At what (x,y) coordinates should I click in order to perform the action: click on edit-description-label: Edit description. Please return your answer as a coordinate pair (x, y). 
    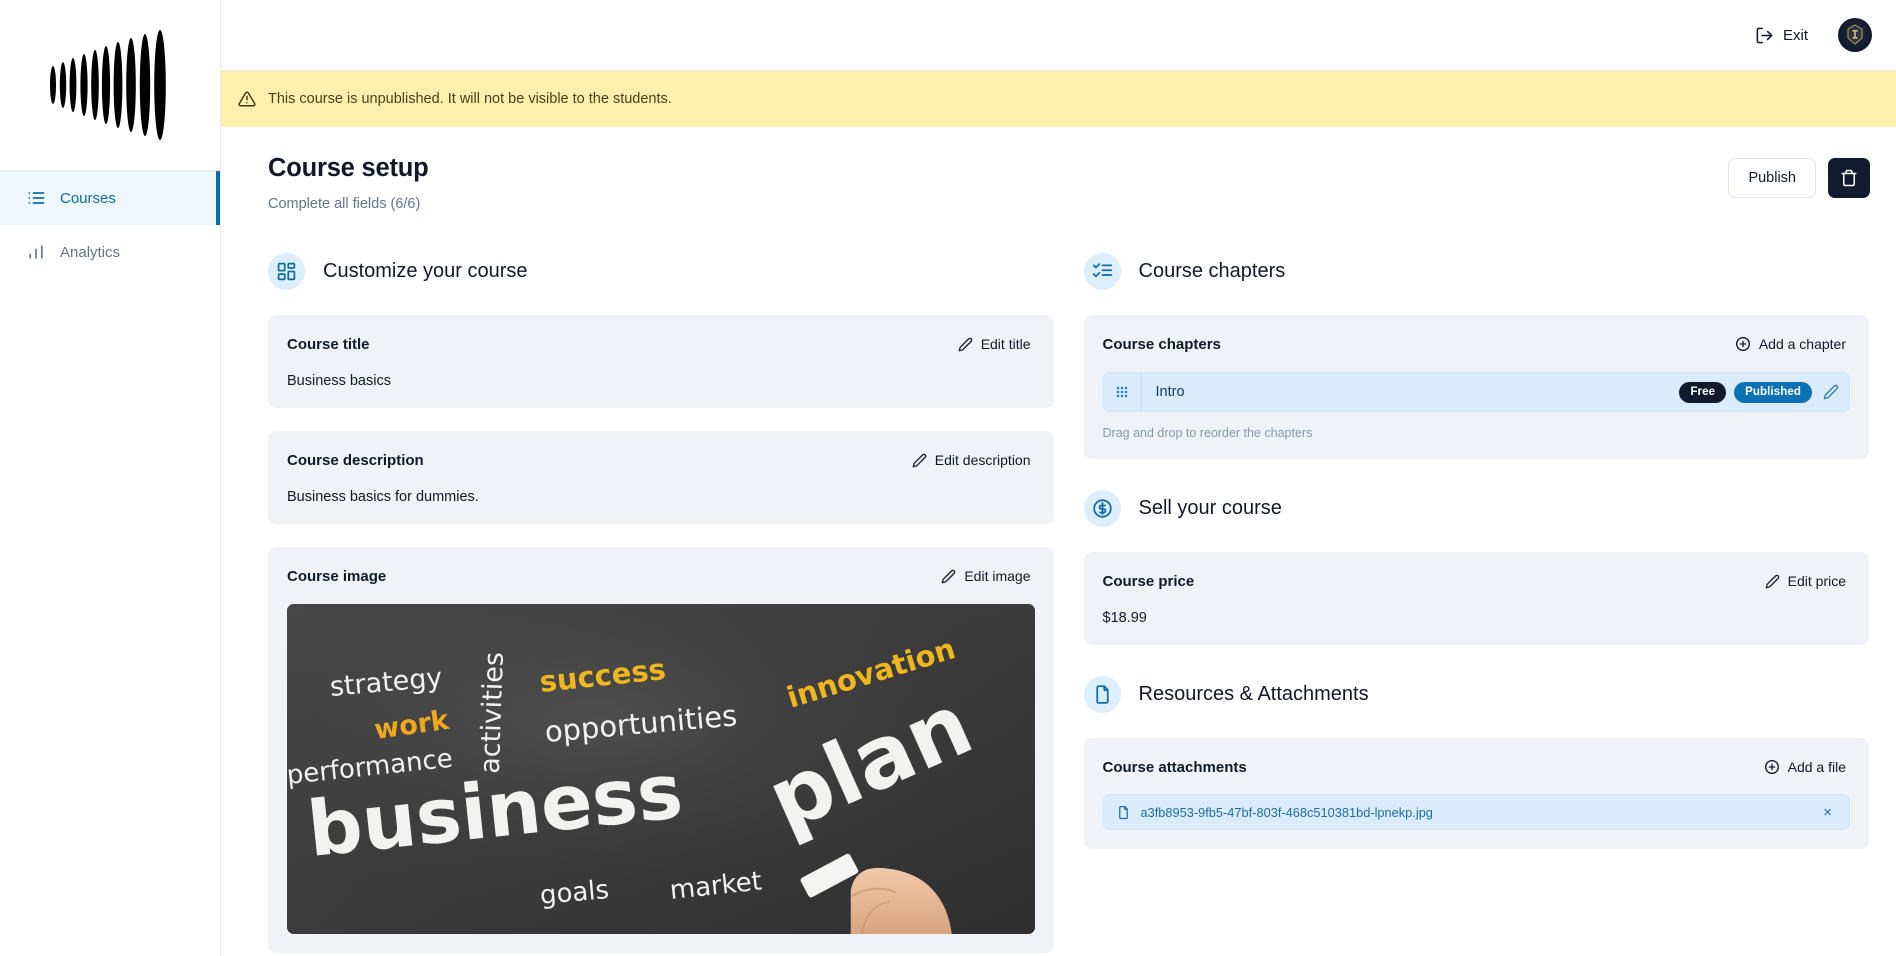
    Looking at the image, I should click on (982, 460).